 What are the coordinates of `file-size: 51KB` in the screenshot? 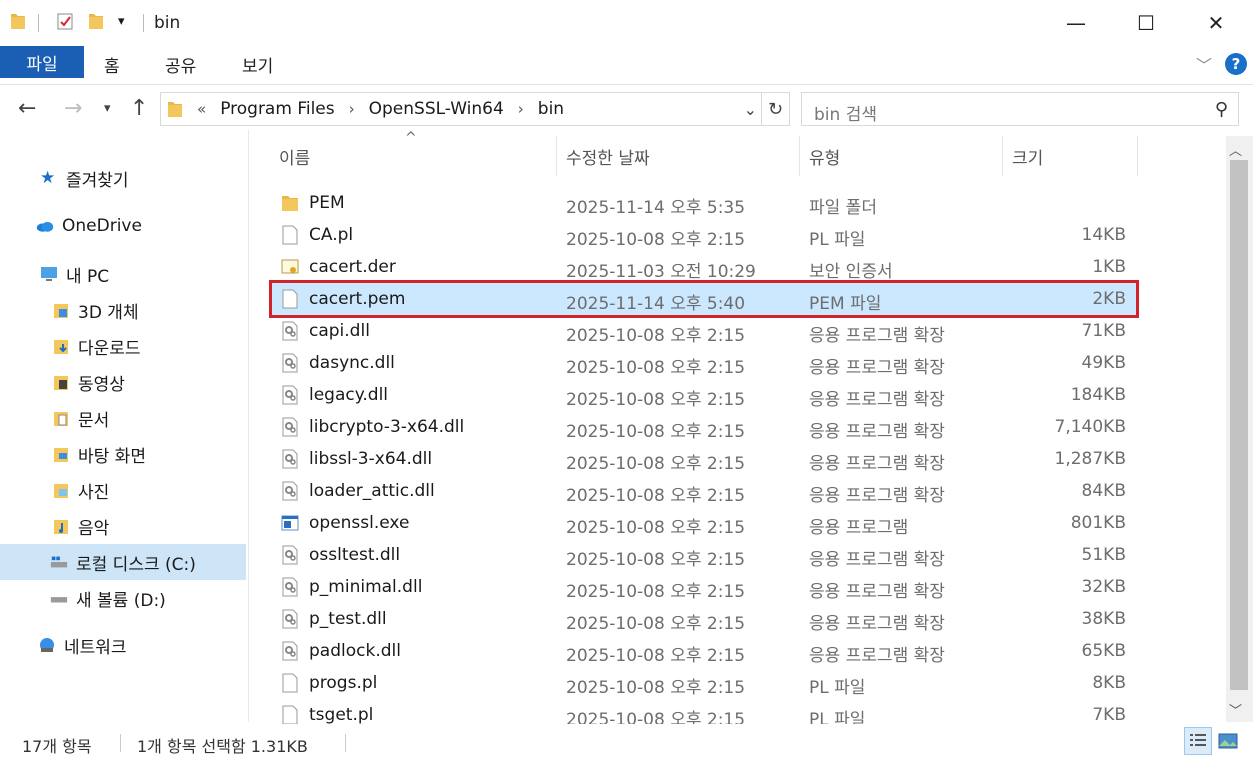 It's located at (1103, 555).